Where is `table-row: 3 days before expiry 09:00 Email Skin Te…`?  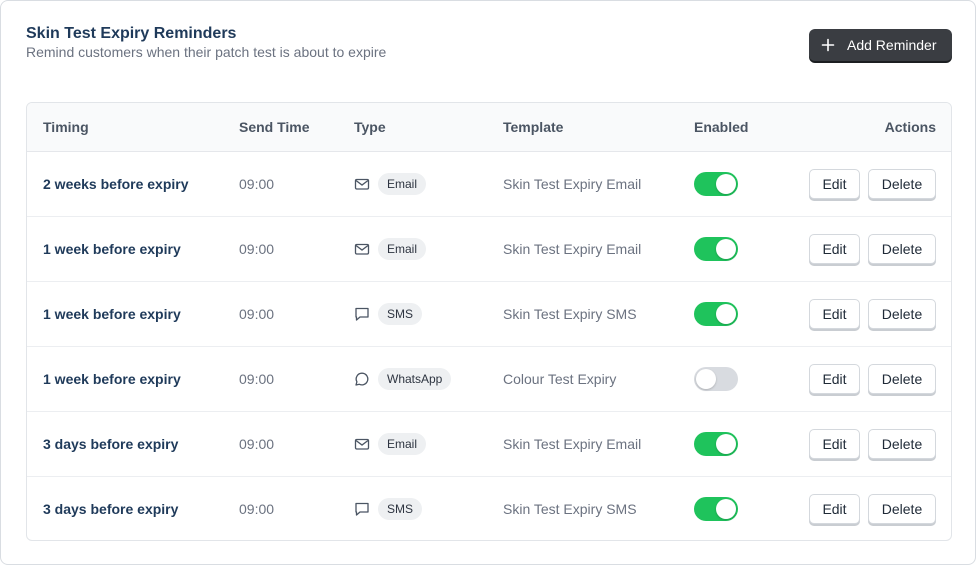 table-row: 3 days before expiry 09:00 Email Skin Te… is located at coordinates (489, 444).